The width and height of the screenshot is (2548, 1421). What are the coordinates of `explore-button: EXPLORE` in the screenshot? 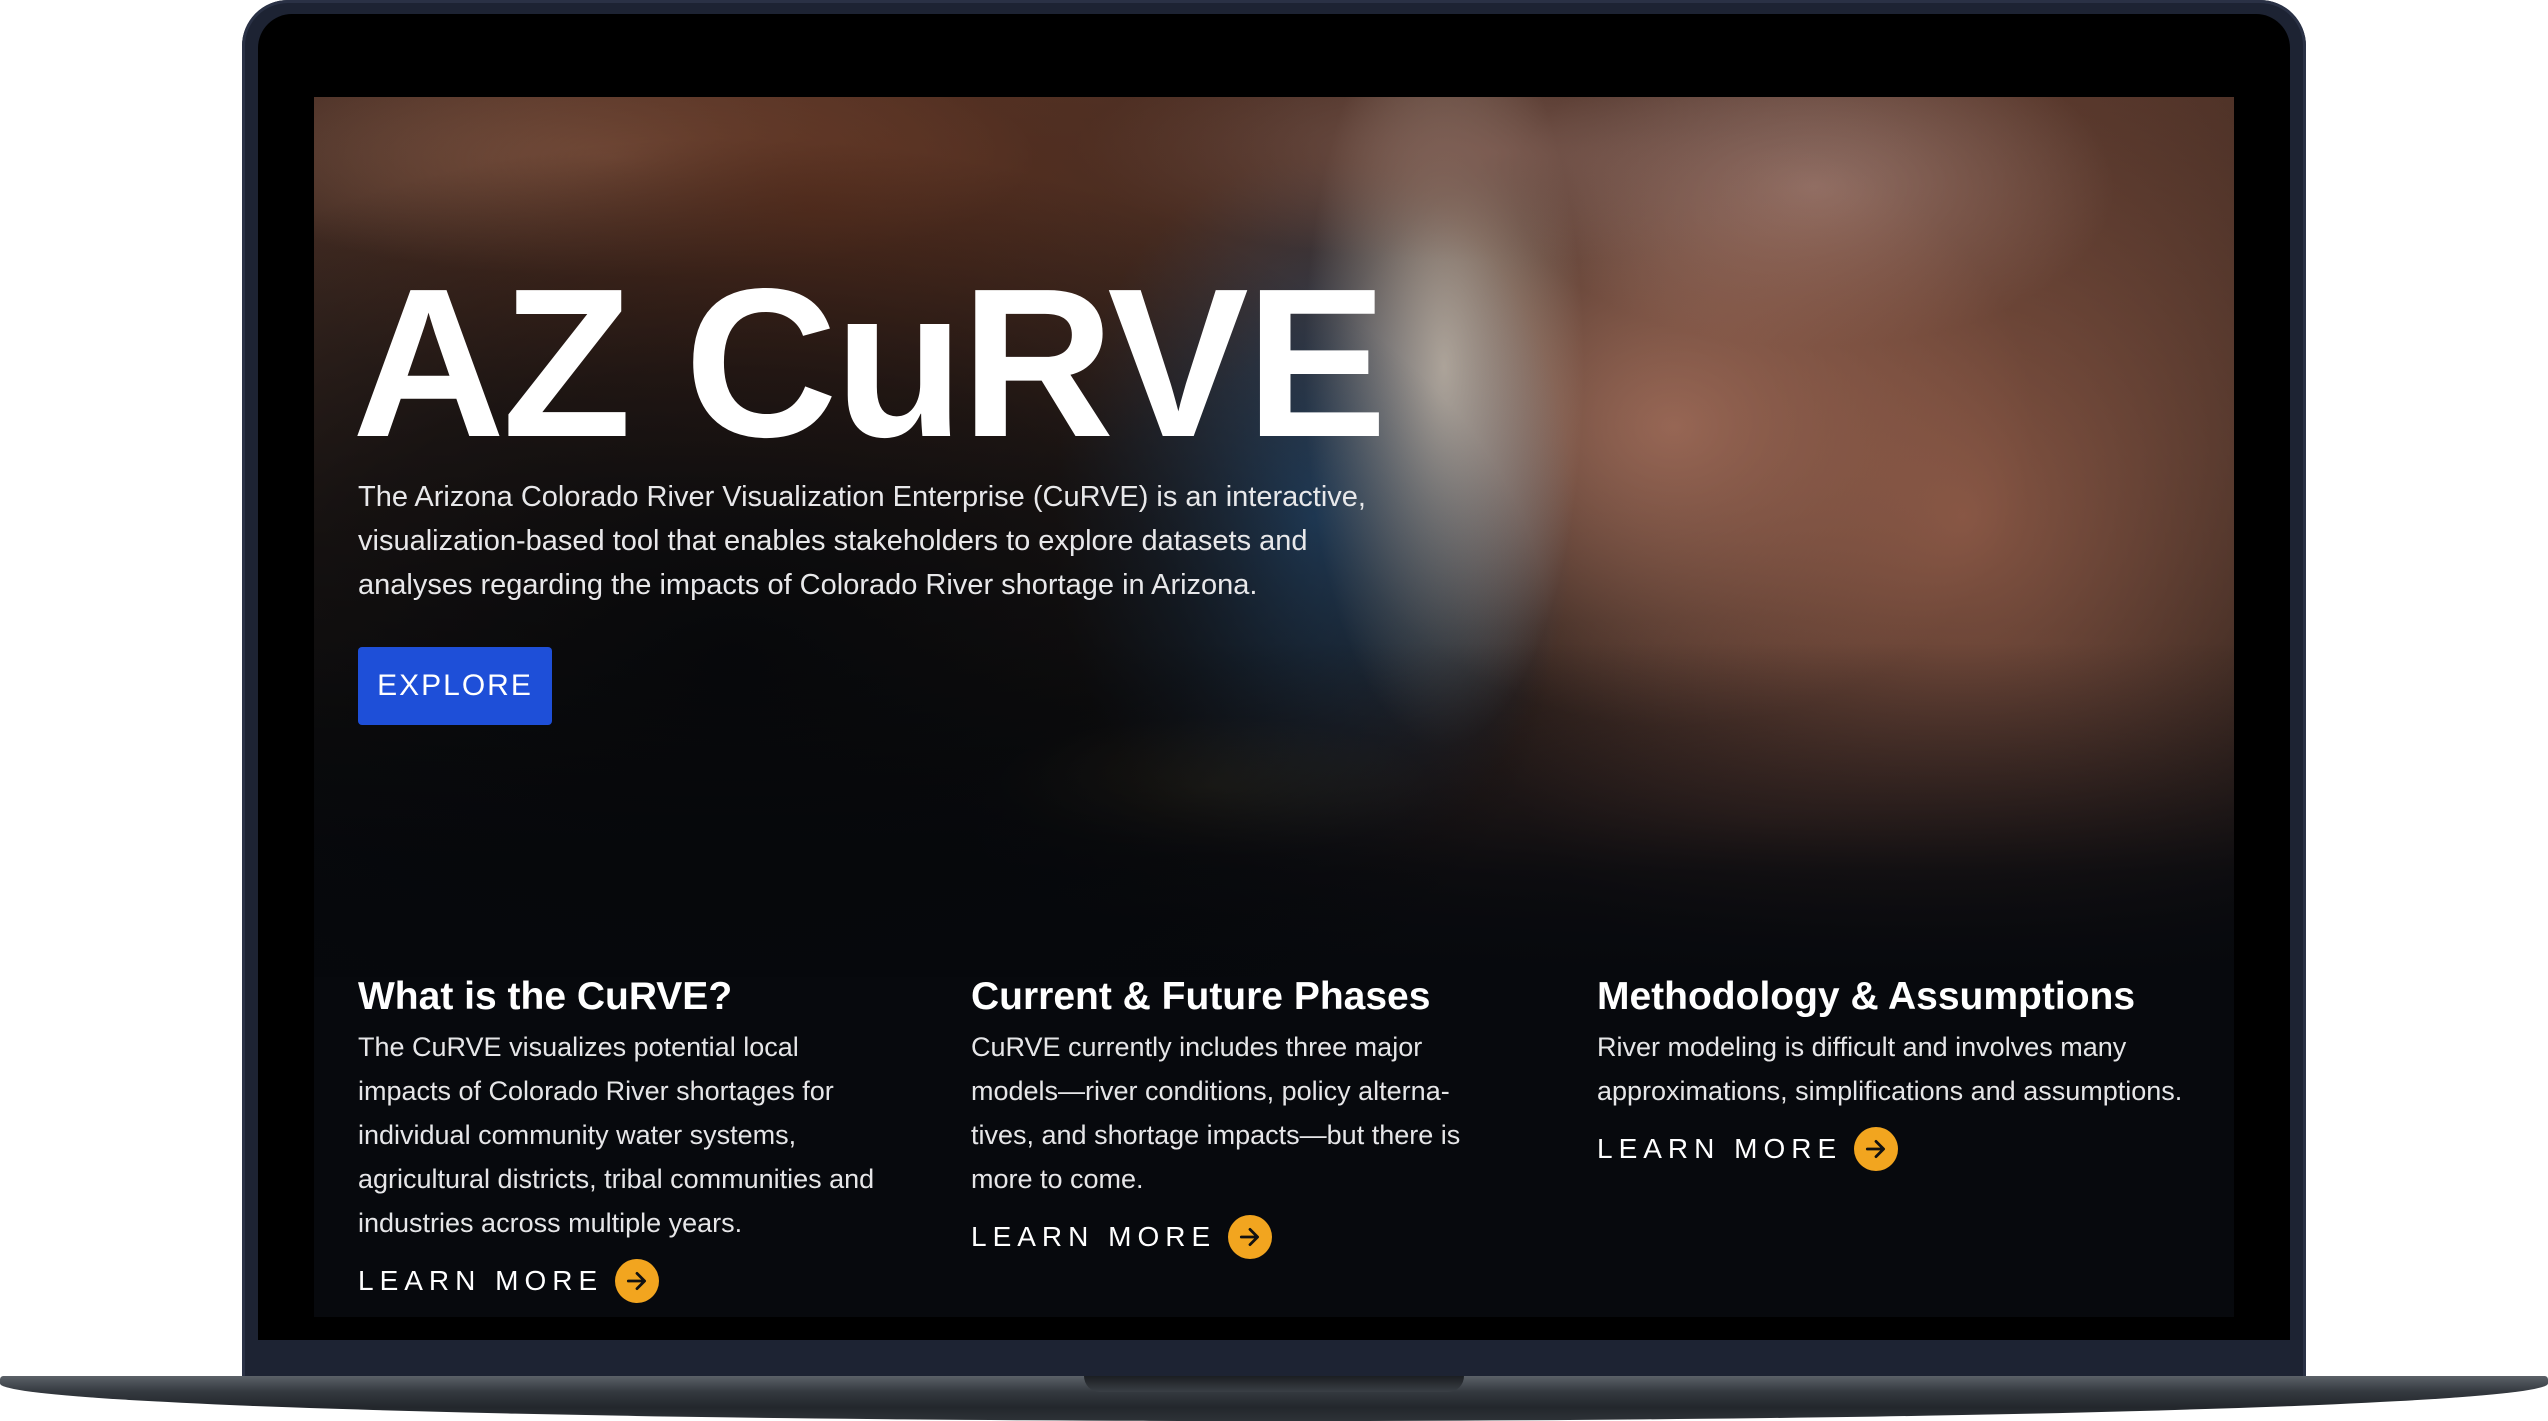 It's located at (455, 686).